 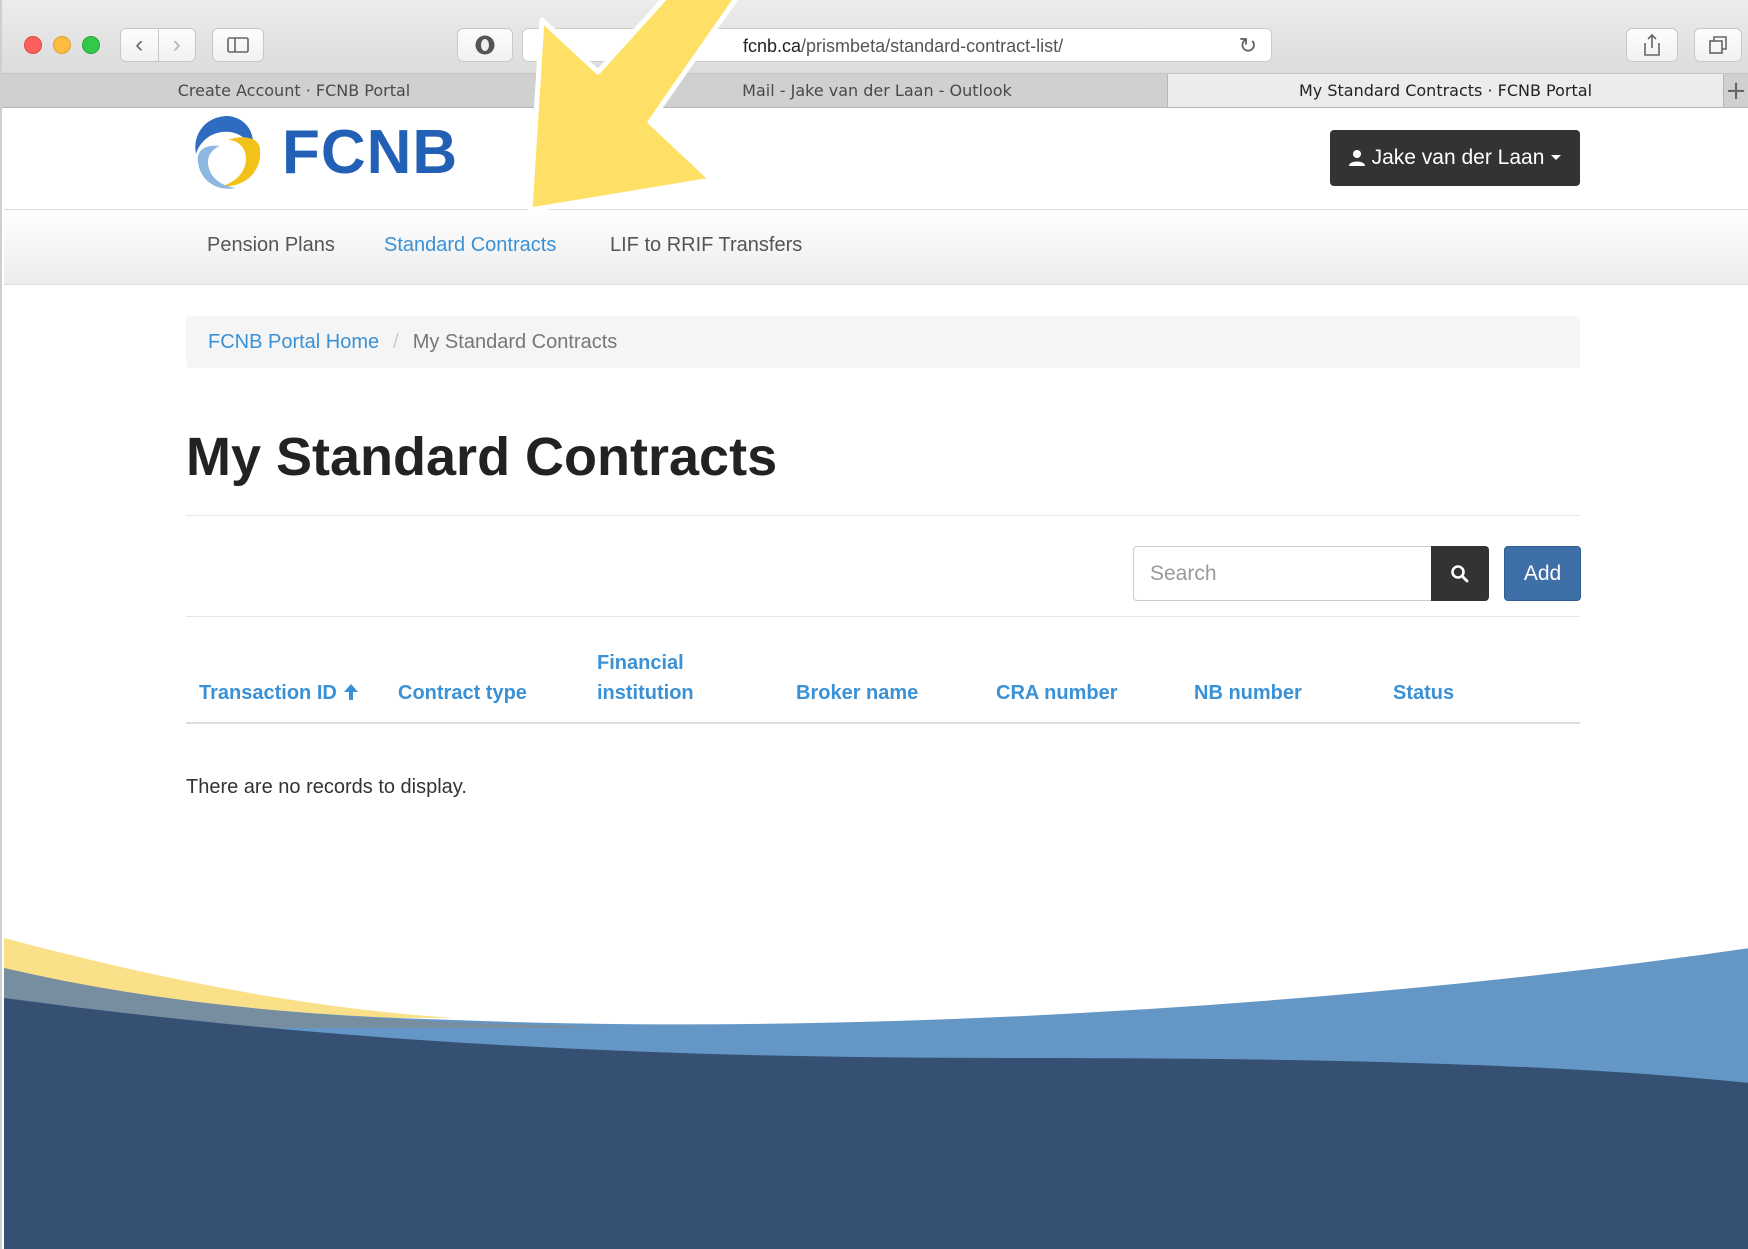 I want to click on forward-icon: ›, so click(x=176, y=45).